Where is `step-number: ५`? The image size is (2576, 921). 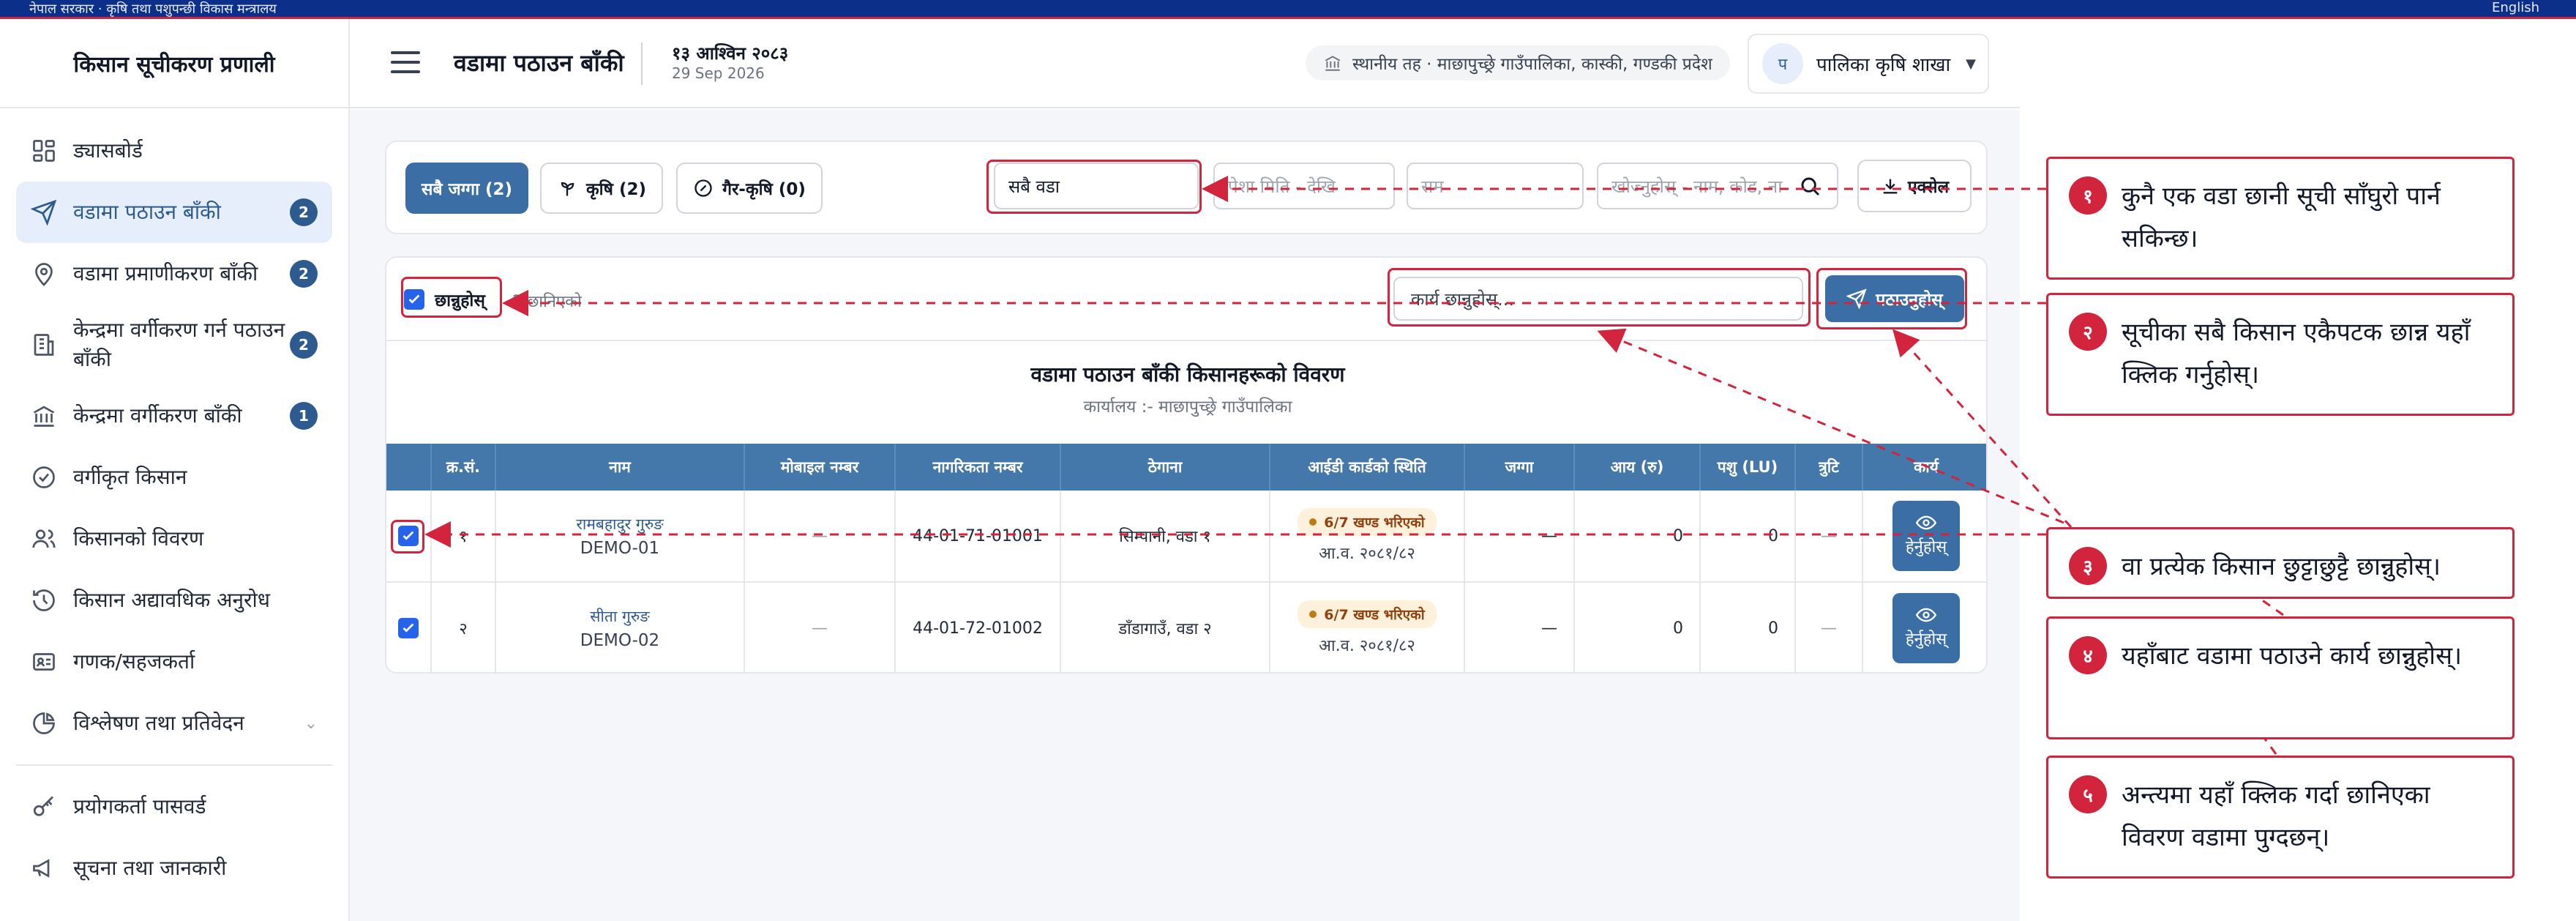 step-number: ५ is located at coordinates (2088, 794).